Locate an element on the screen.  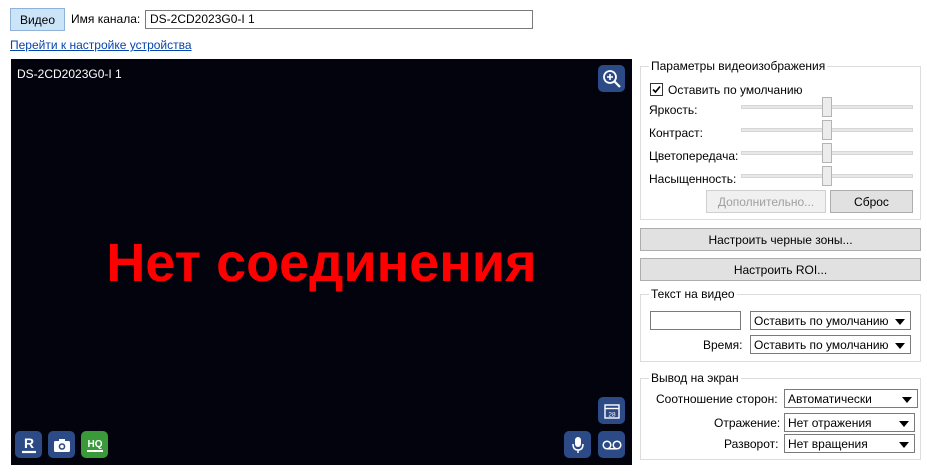
record-r-icon: R is located at coordinates (28, 444).